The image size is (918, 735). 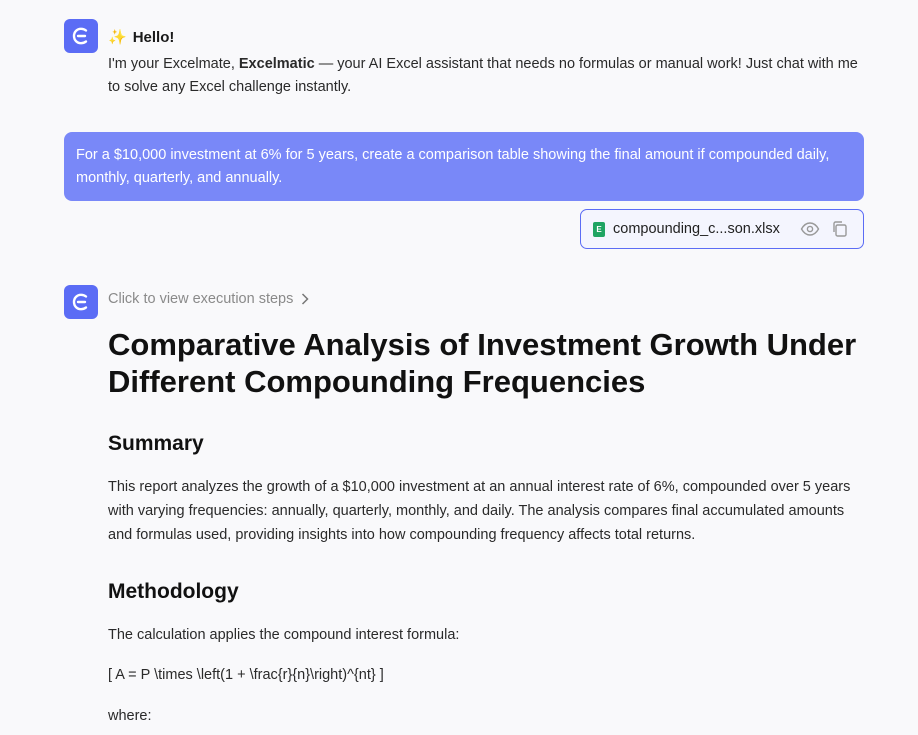 What do you see at coordinates (305, 299) in the screenshot?
I see `chevron-right-icon` at bounding box center [305, 299].